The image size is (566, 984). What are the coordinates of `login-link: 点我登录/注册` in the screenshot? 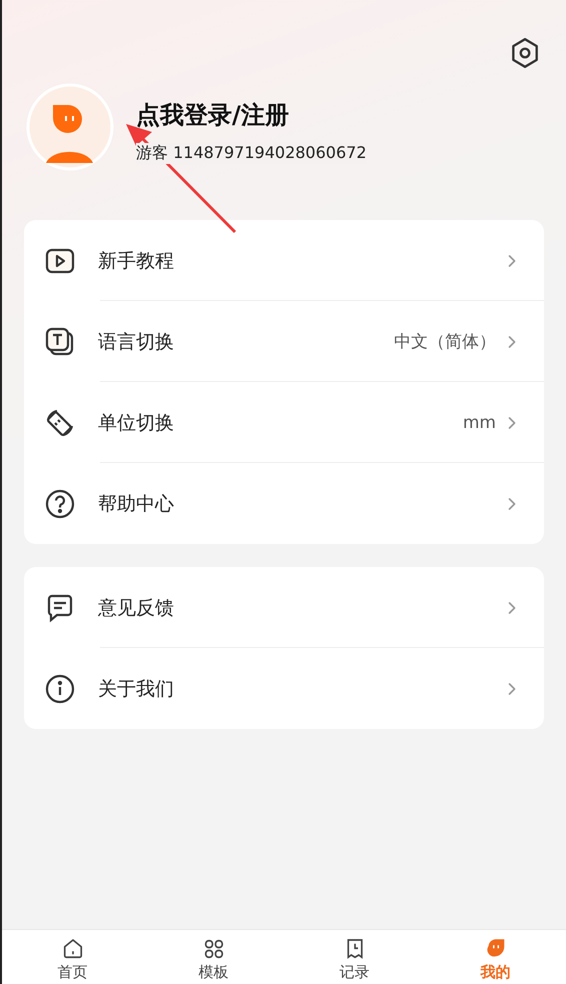 It's located at (251, 114).